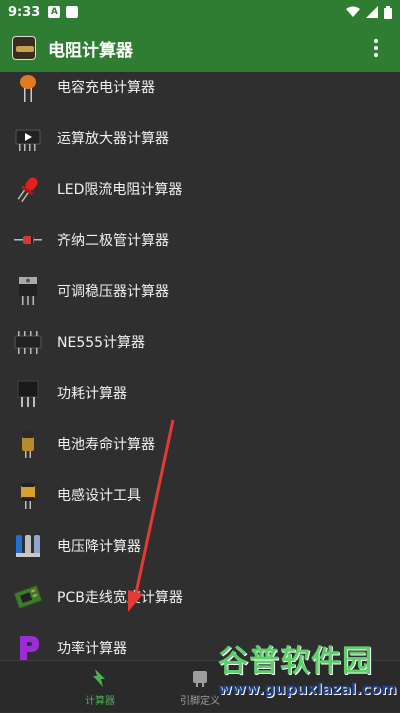  What do you see at coordinates (99, 546) in the screenshot?
I see `list-item-label: 电压降计算器` at bounding box center [99, 546].